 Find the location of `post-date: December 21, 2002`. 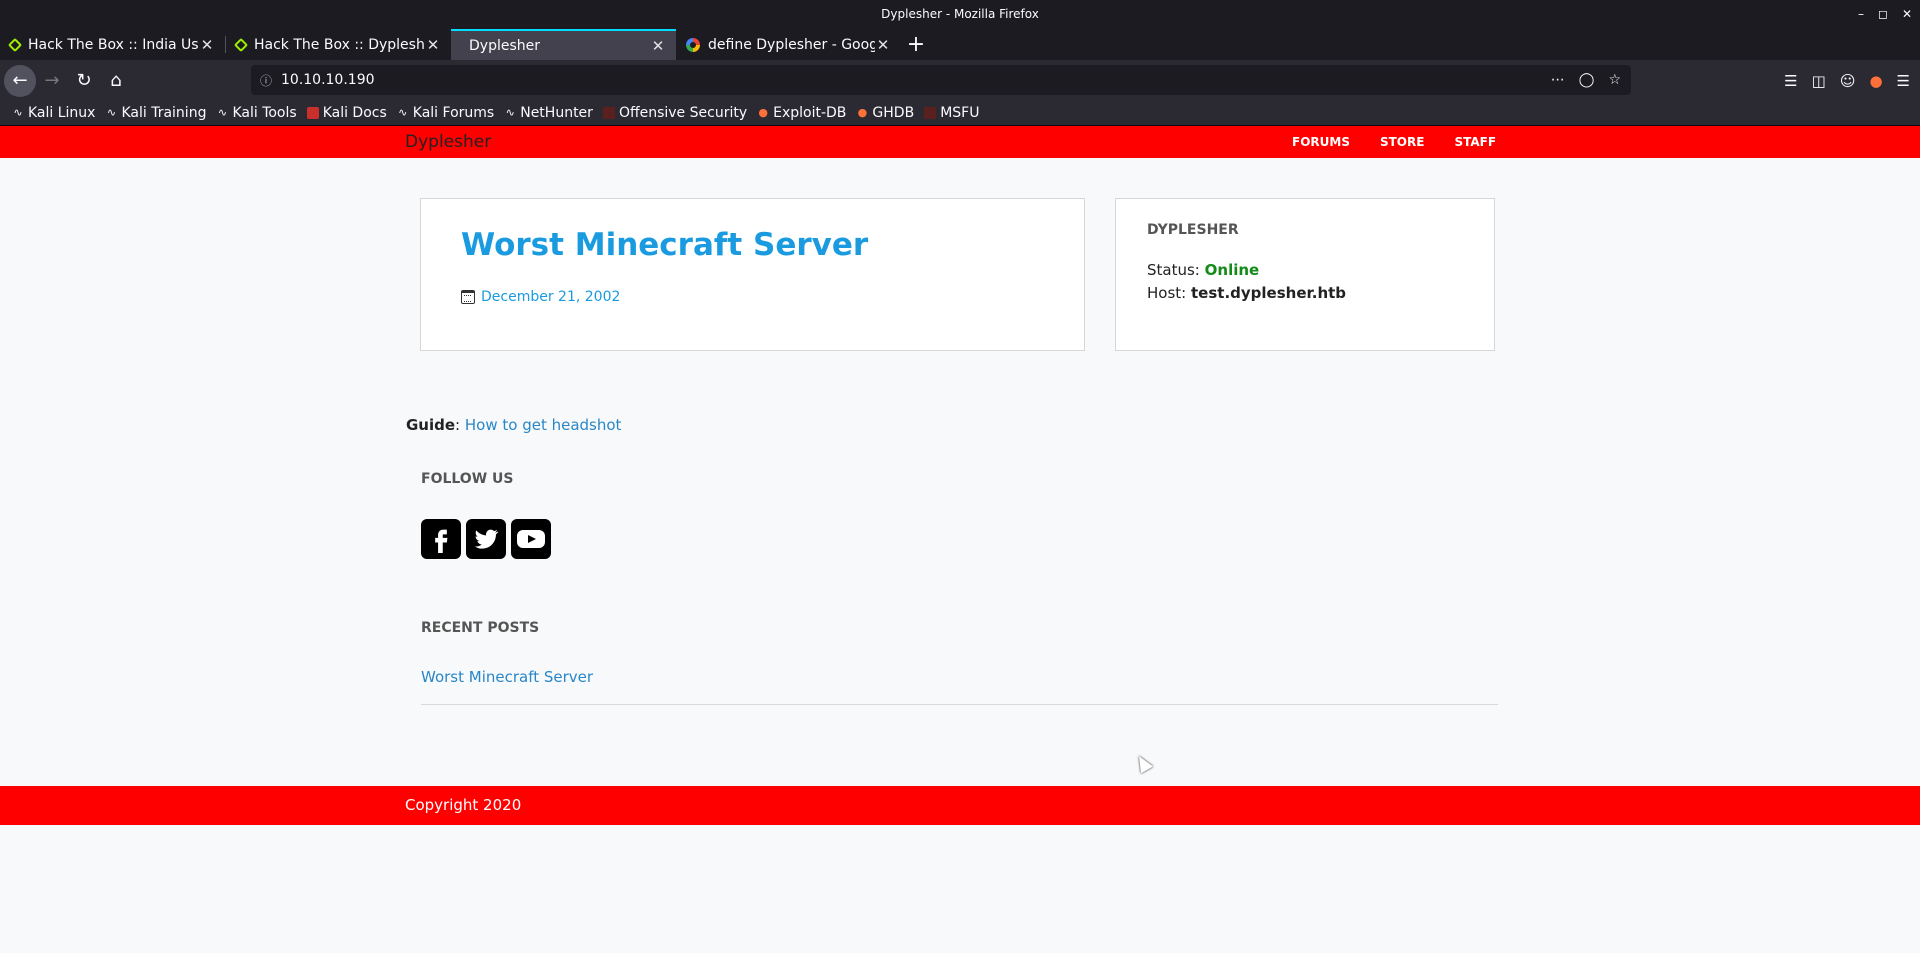

post-date: December 21, 2002 is located at coordinates (540, 297).